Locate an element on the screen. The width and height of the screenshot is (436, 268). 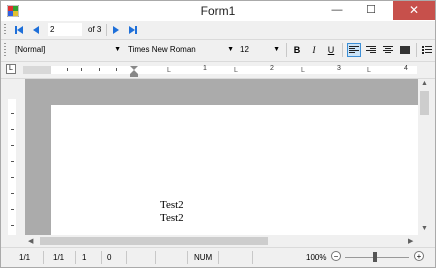
status-line: 1 is located at coordinates (84, 257).